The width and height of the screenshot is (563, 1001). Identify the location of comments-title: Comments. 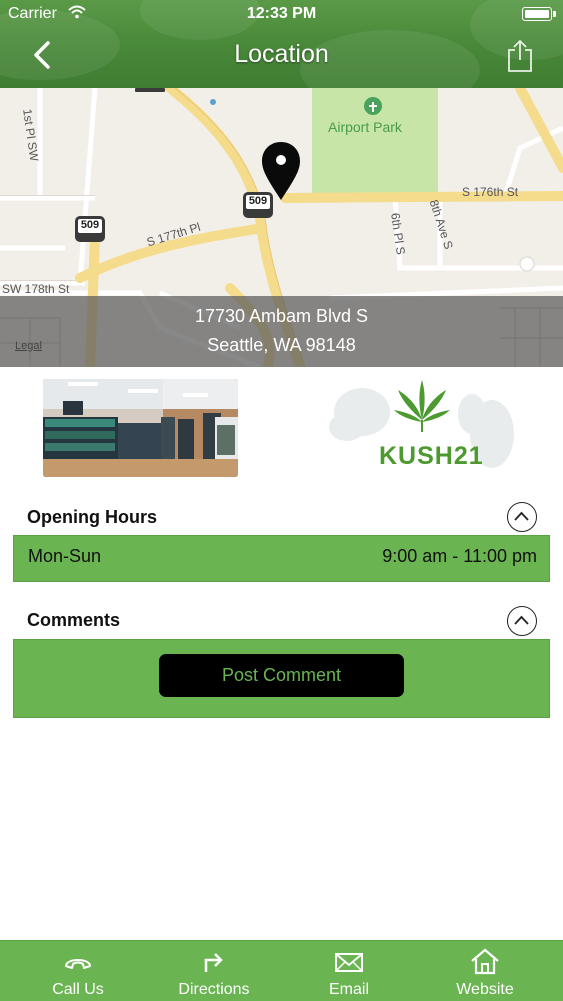
(74, 620).